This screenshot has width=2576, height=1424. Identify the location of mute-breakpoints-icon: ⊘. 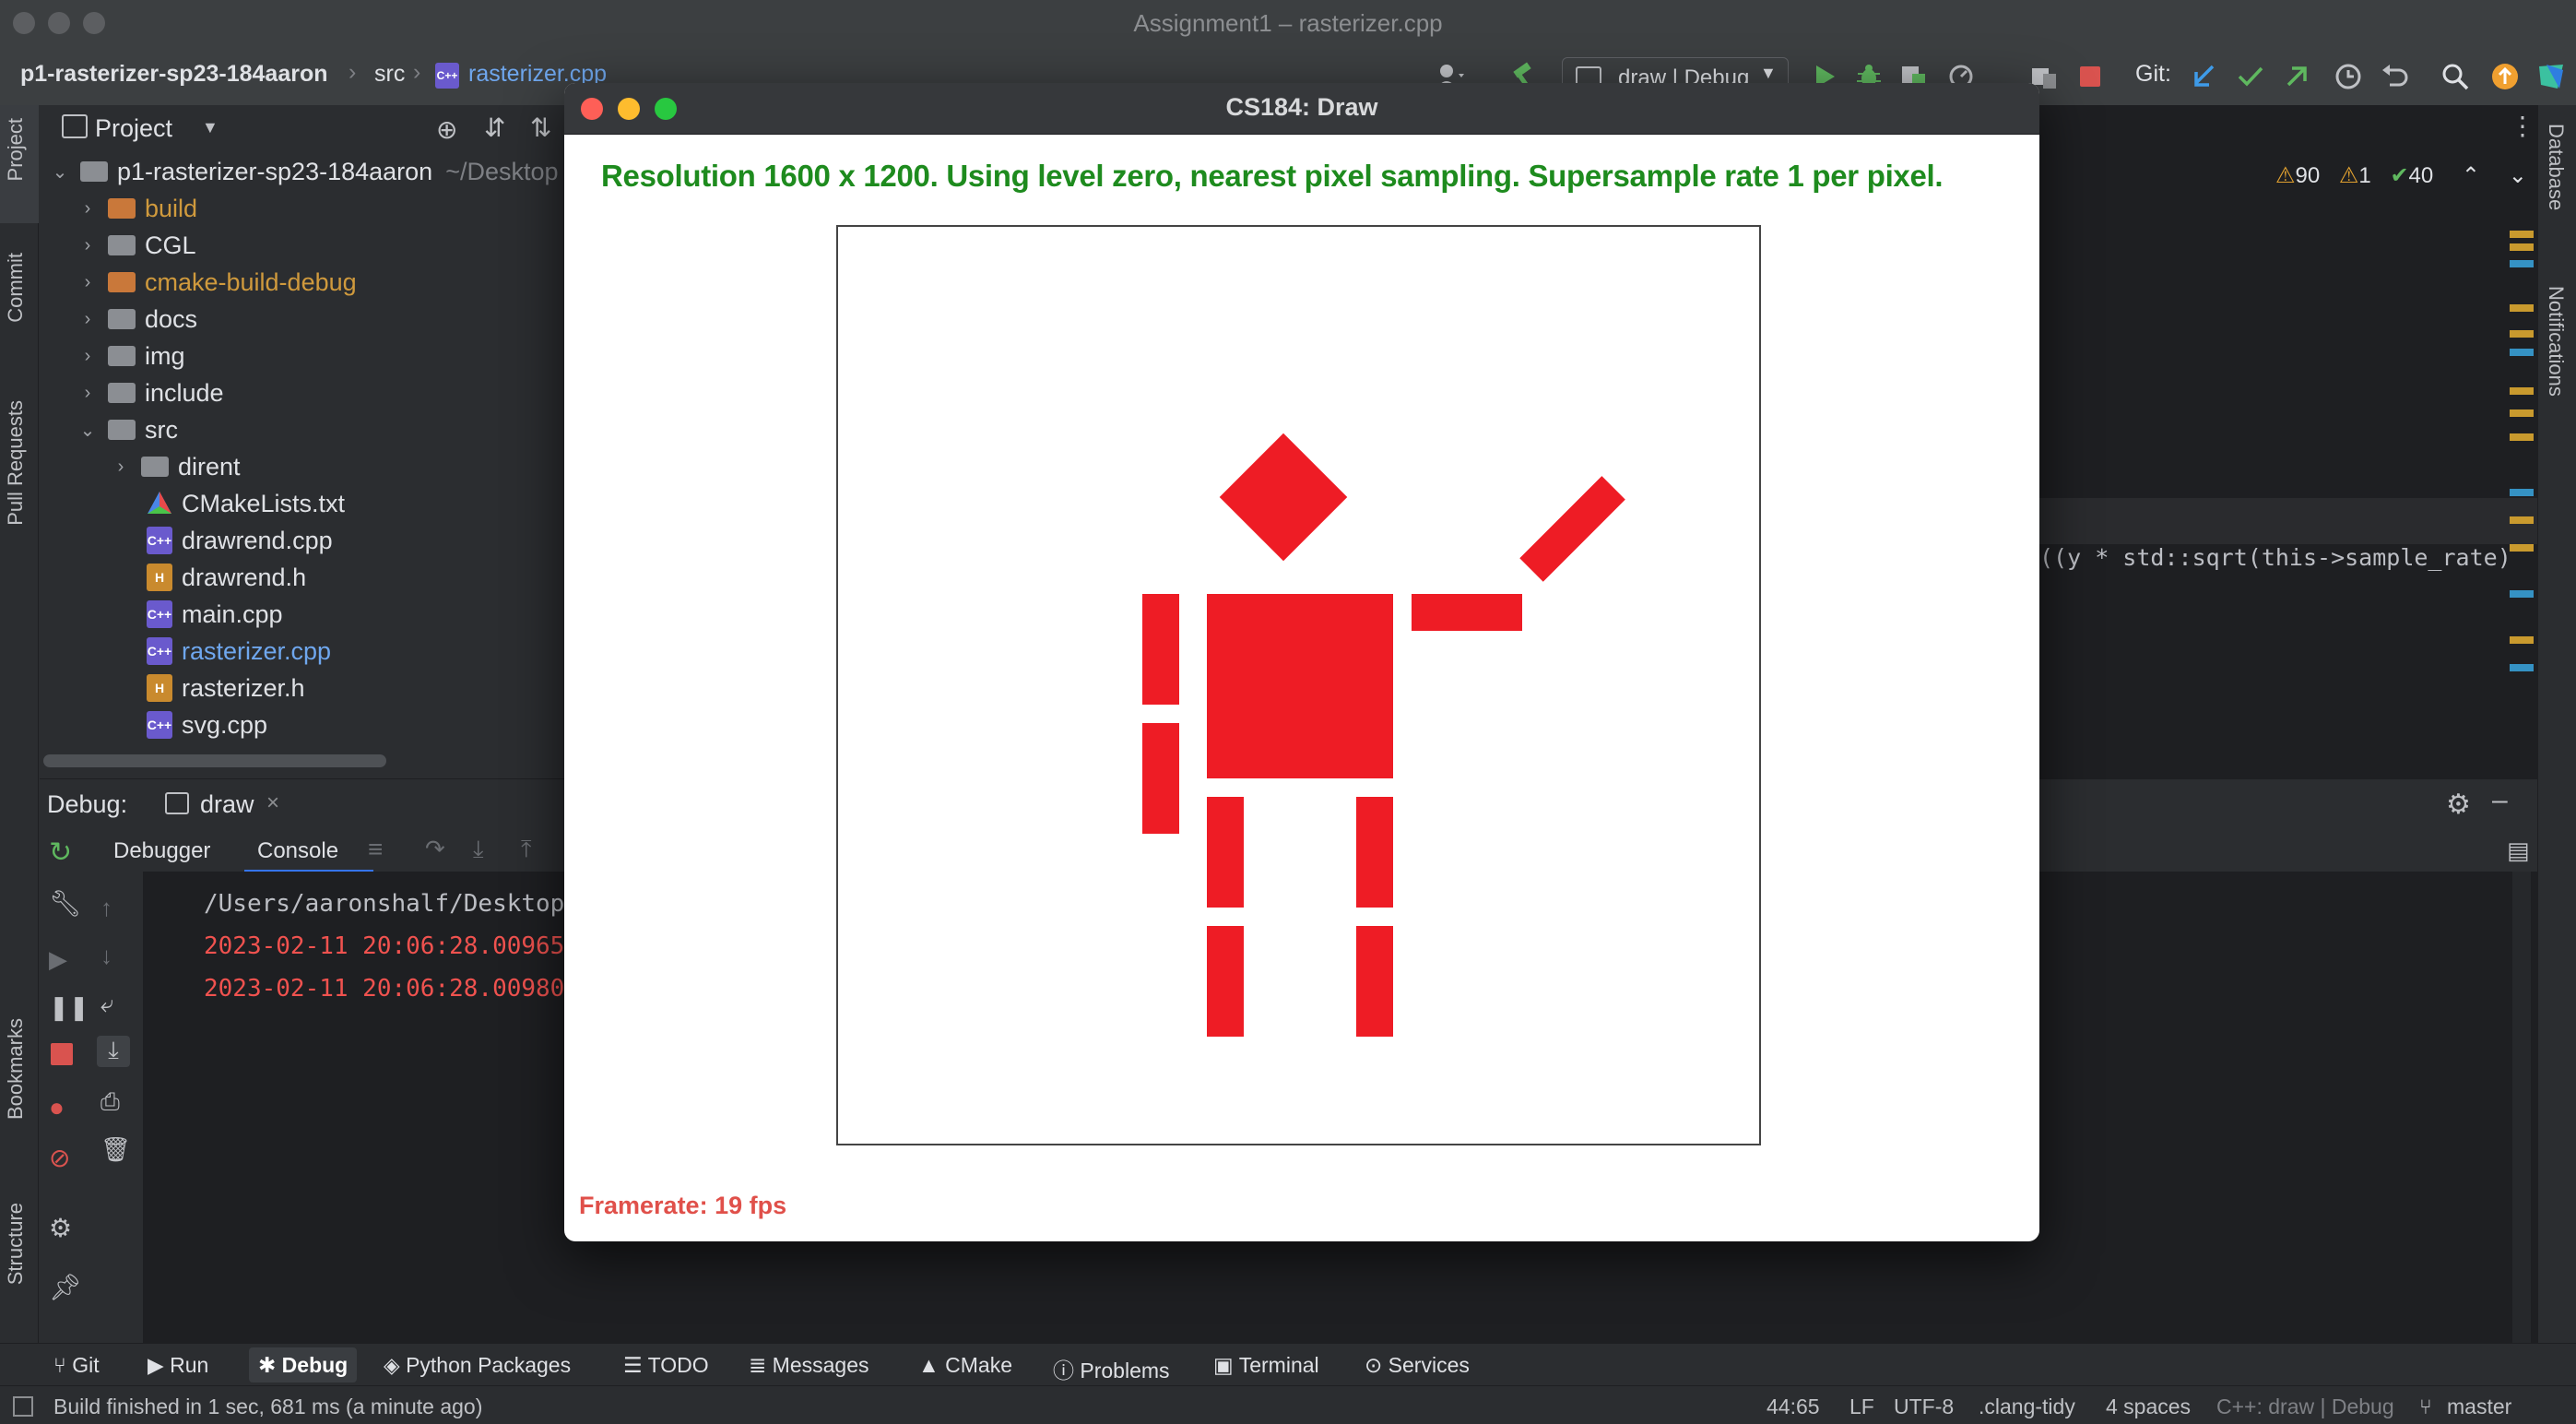
(63, 1157).